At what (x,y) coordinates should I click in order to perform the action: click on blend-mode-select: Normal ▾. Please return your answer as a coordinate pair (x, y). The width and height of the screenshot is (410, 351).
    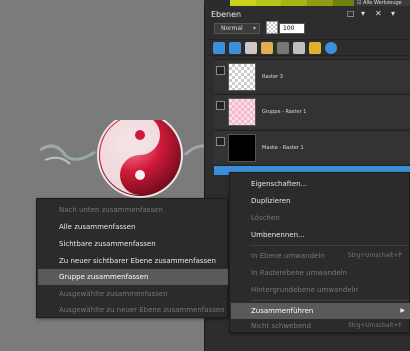
    Looking at the image, I should click on (237, 28).